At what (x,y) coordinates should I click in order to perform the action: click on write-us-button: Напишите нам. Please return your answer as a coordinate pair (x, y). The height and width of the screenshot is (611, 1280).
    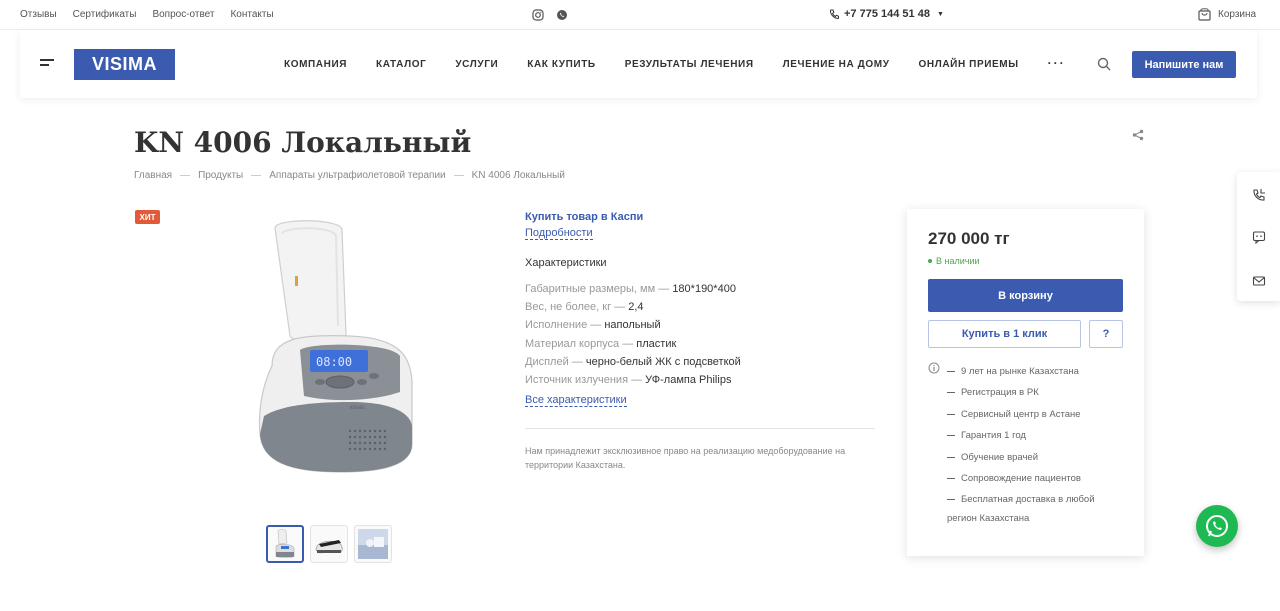
    Looking at the image, I should click on (1184, 64).